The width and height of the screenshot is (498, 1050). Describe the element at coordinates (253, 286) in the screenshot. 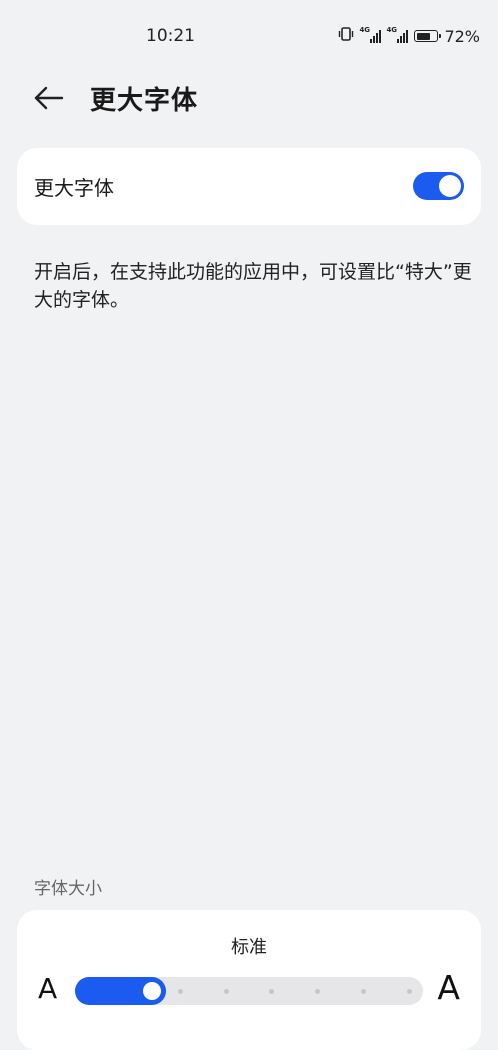

I see `description-text: 开启后，在支持此功能的应用中，可设置比“特大”更大的字体。` at that location.